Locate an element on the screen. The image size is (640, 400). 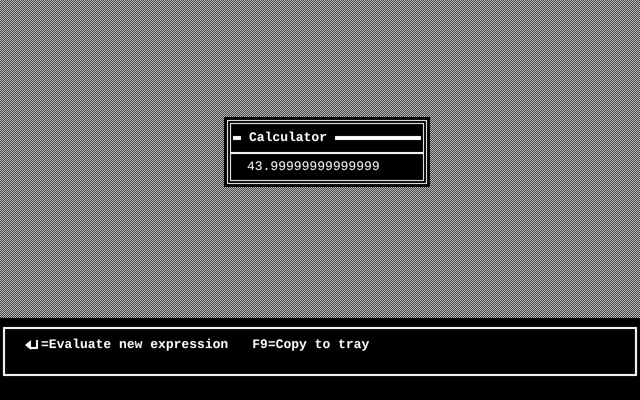
result-value: 43.99999999999999 is located at coordinates (313, 167).